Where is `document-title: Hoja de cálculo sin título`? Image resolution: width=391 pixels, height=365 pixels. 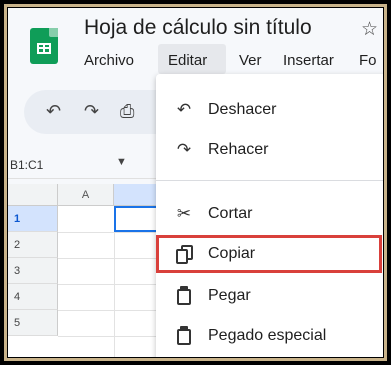
document-title: Hoja de cálculo sin título is located at coordinates (198, 28).